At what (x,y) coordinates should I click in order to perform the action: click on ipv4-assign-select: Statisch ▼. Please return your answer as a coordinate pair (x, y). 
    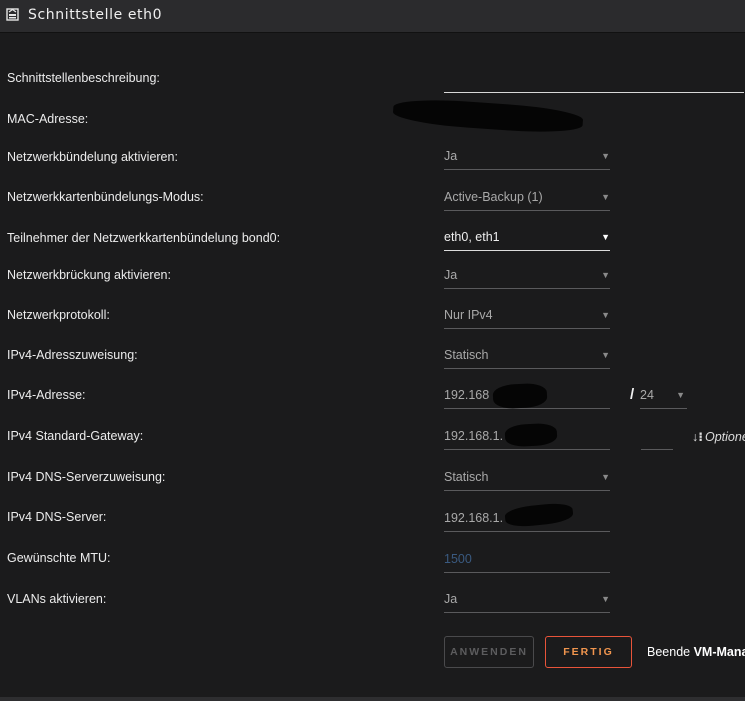
    Looking at the image, I should click on (527, 356).